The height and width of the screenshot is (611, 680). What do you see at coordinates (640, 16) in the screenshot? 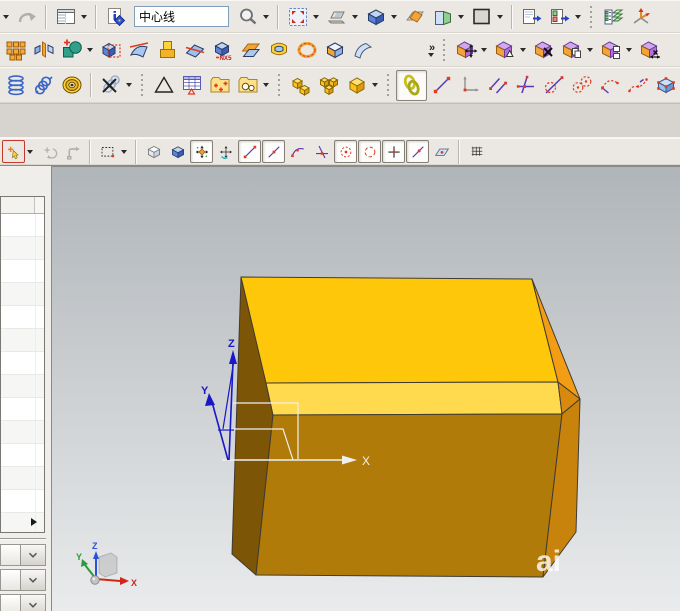
I see `wcs-orient-button` at bounding box center [640, 16].